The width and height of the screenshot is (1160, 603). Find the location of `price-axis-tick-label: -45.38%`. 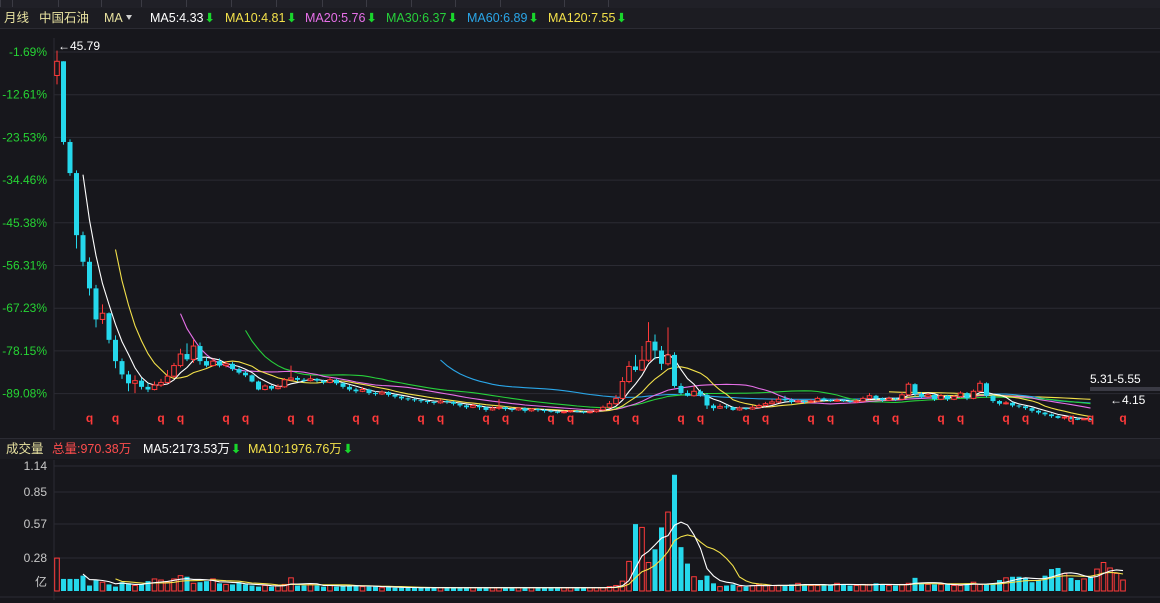

price-axis-tick-label: -45.38% is located at coordinates (24, 223).